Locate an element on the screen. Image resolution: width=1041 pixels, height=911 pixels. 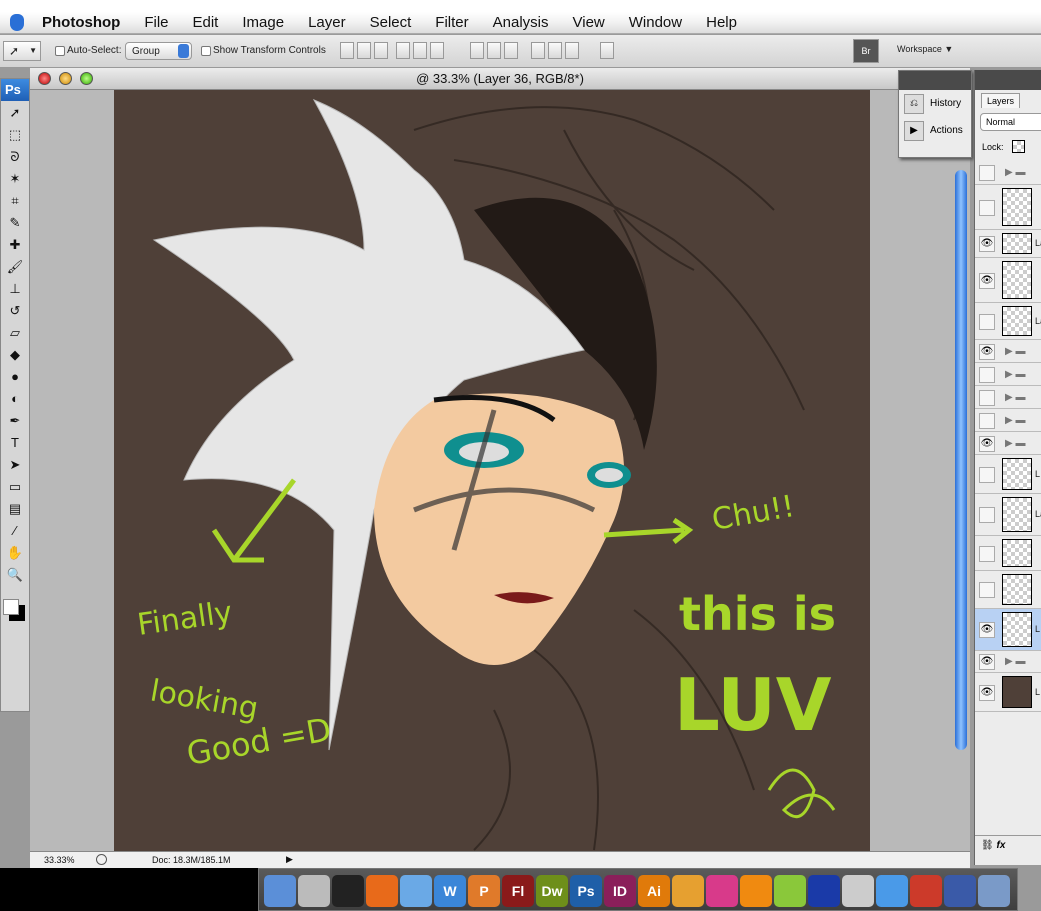
show-transform-checkbox is located at coordinates (206, 51).